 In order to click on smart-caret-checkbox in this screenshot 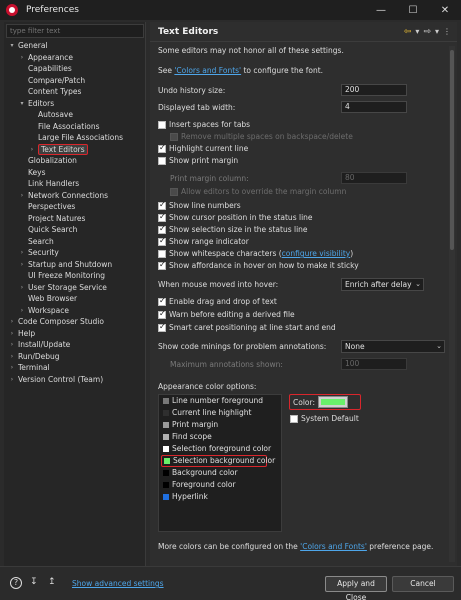, I will do `click(162, 327)`.